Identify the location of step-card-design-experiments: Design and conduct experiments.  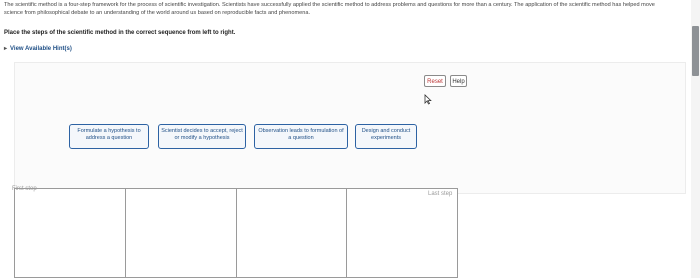
(386, 136).